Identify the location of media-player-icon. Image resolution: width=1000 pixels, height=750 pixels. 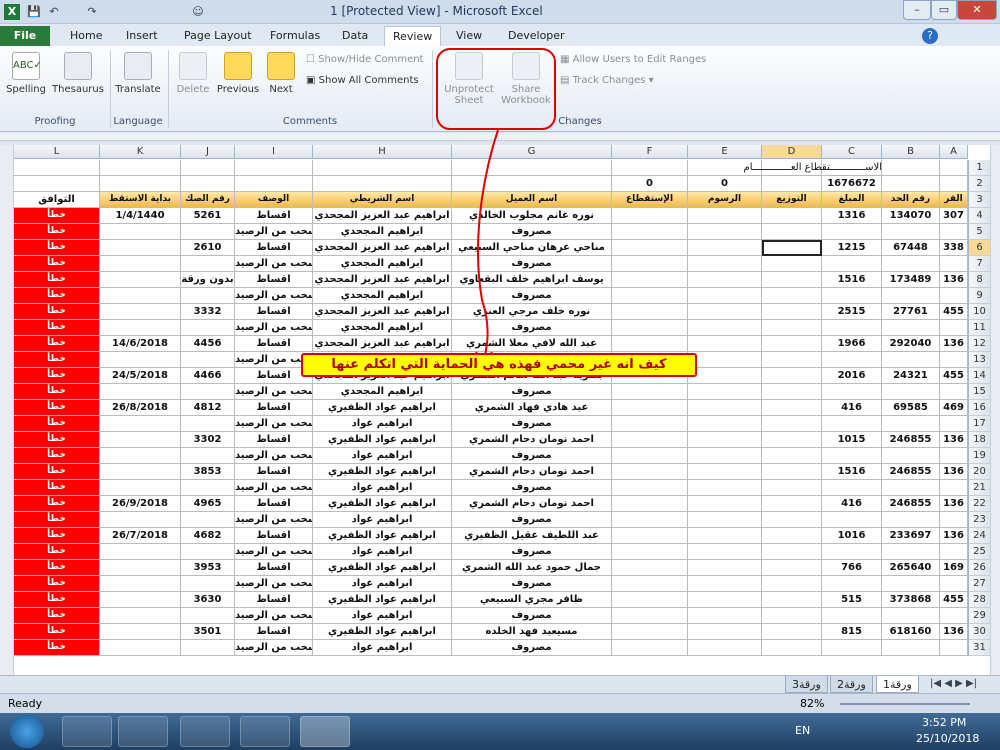
(143, 731).